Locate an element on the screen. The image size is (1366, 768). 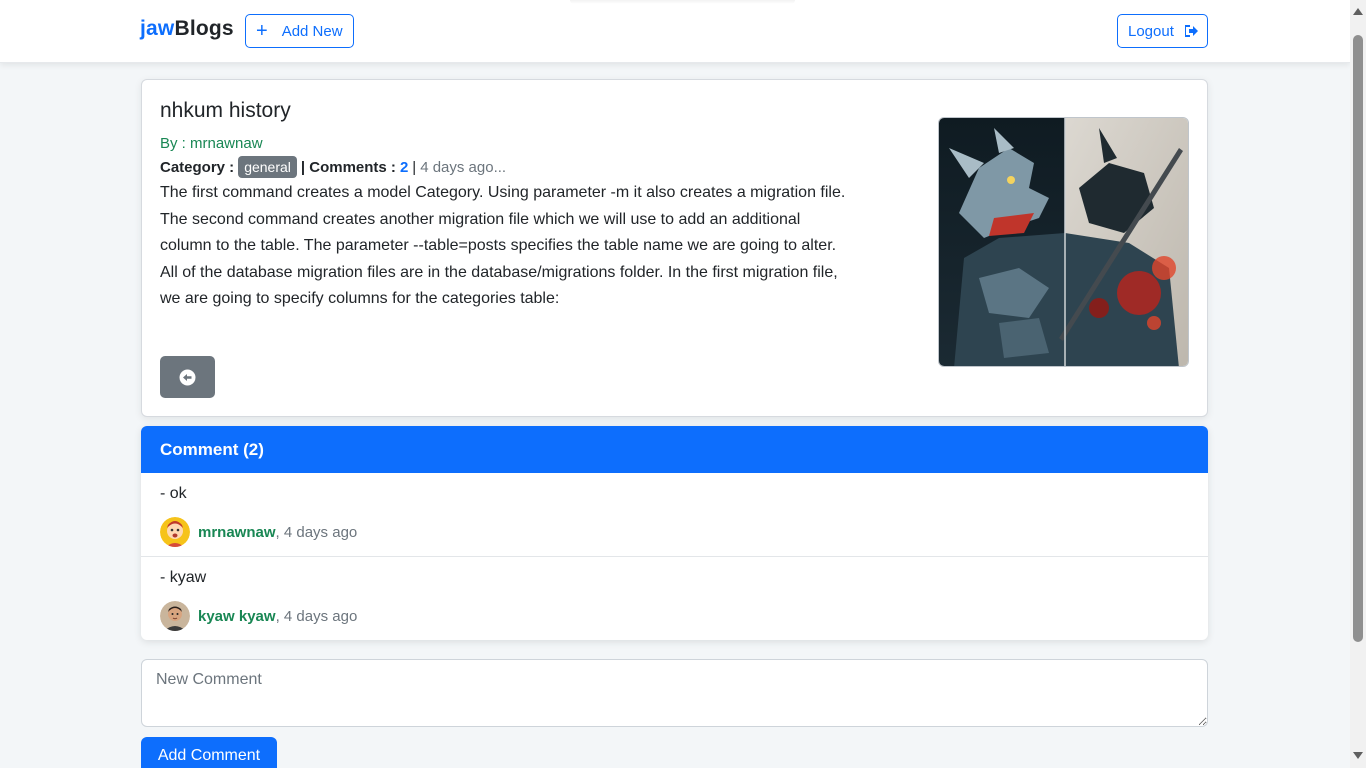
comments-header: Comment (2) is located at coordinates (674, 449).